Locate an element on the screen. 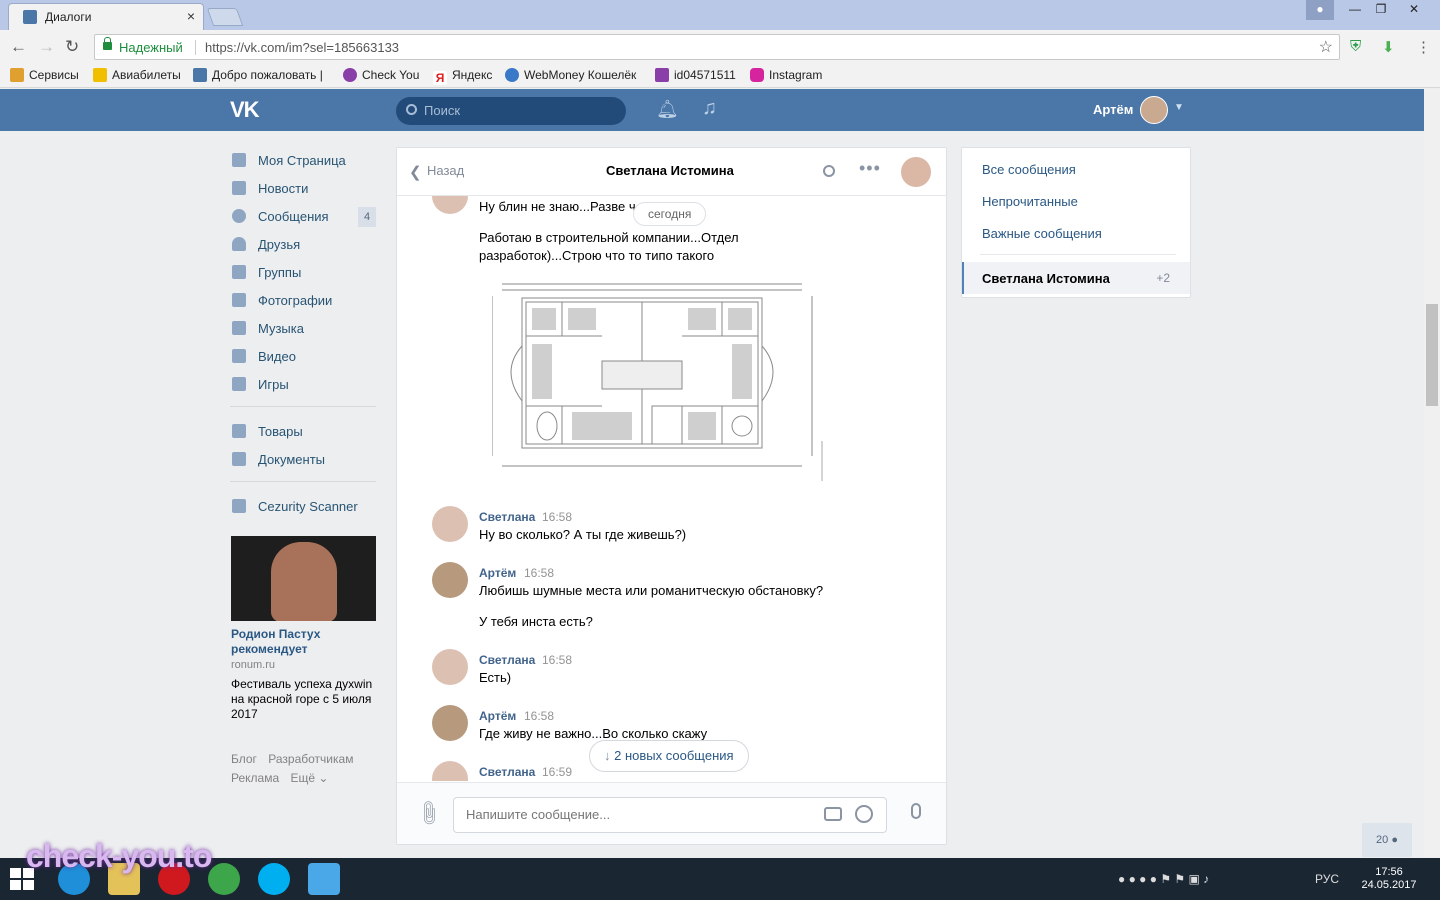 This screenshot has height=900, width=1440. bookmark-star-icon: ☆ is located at coordinates (1326, 47).